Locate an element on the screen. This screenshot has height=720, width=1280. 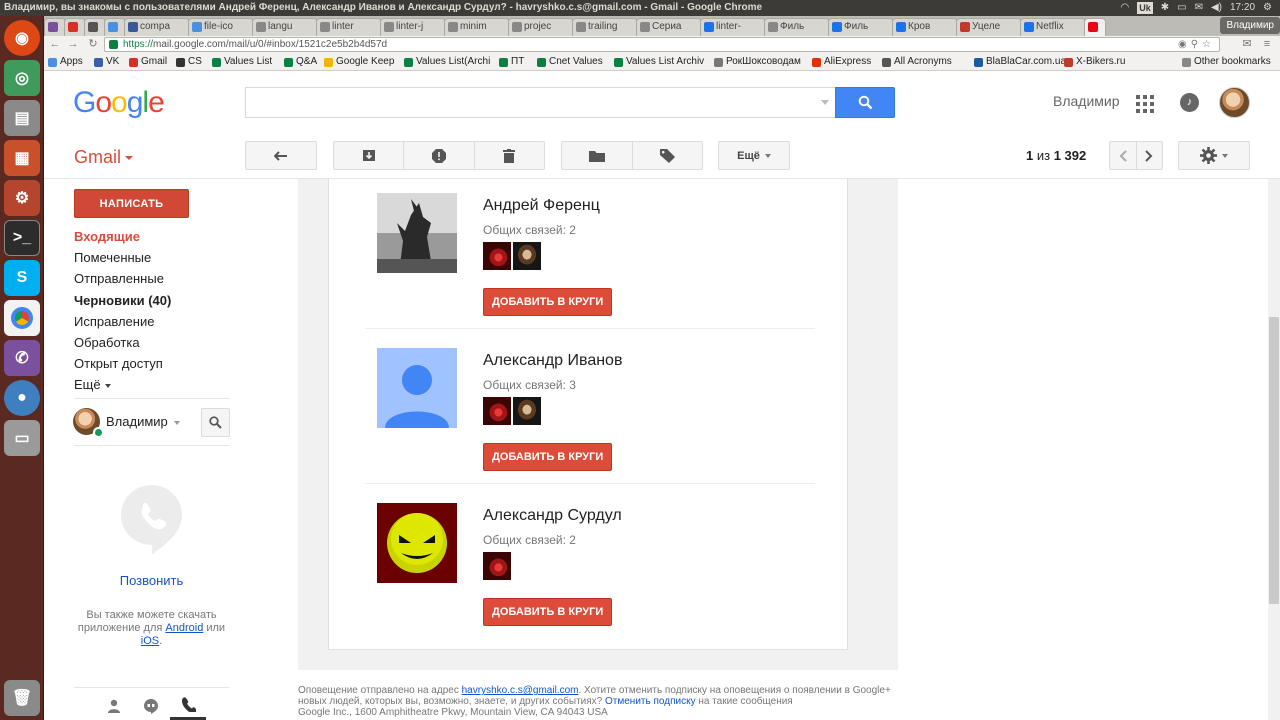
browser-tab: projec is located at coordinates (541, 27).